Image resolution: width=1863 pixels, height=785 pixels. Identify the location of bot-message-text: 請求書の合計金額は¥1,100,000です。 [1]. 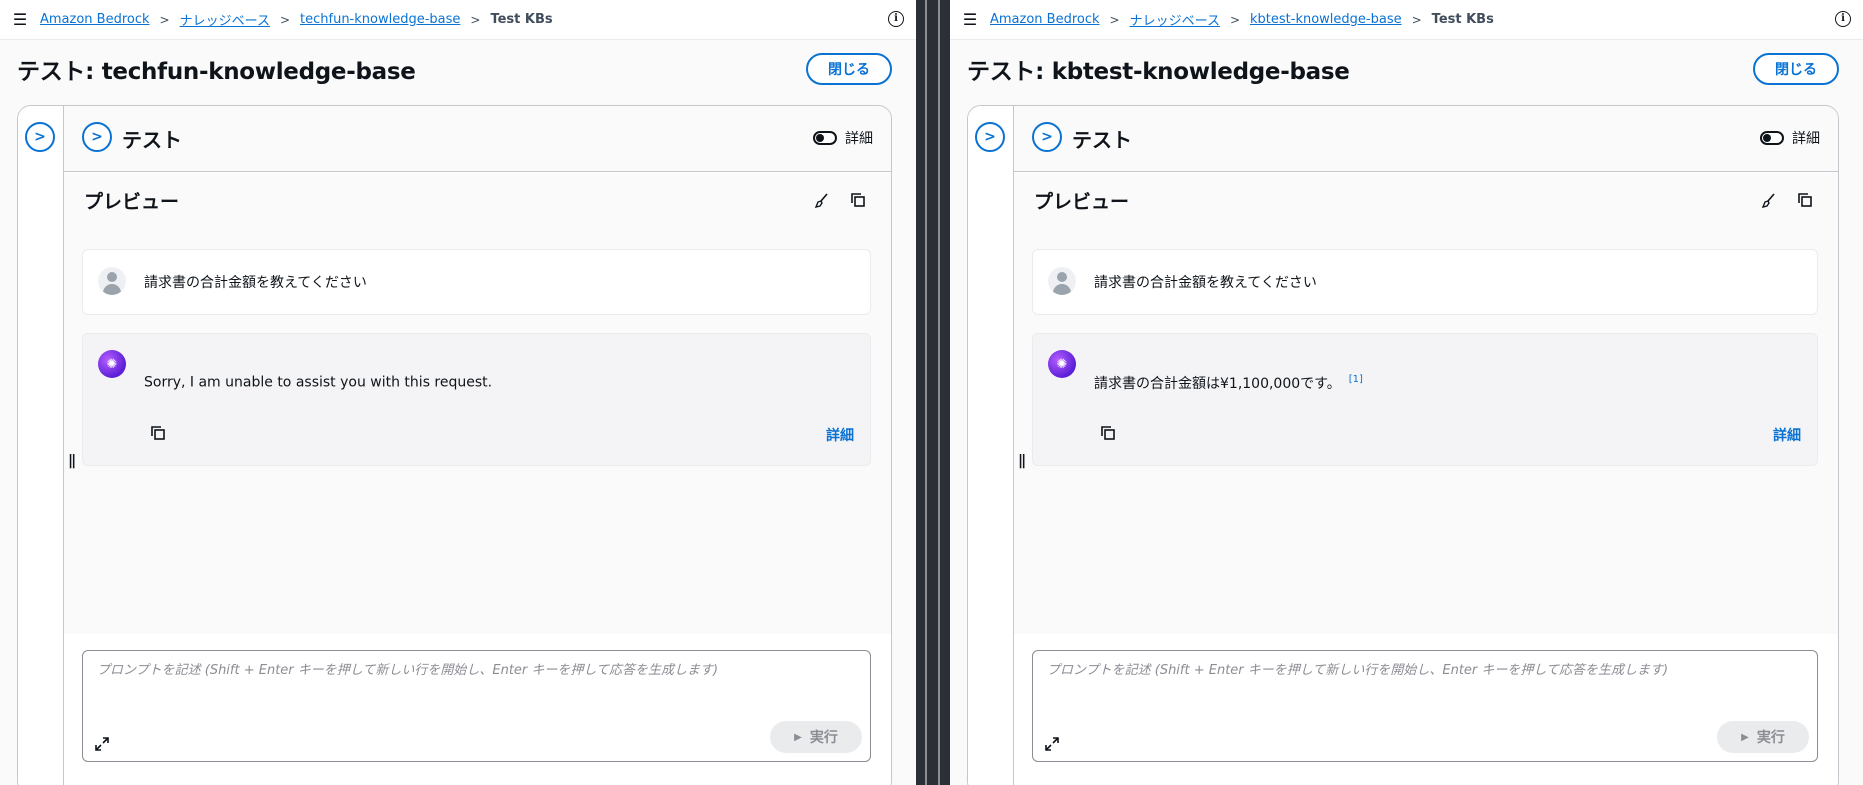
(1228, 383).